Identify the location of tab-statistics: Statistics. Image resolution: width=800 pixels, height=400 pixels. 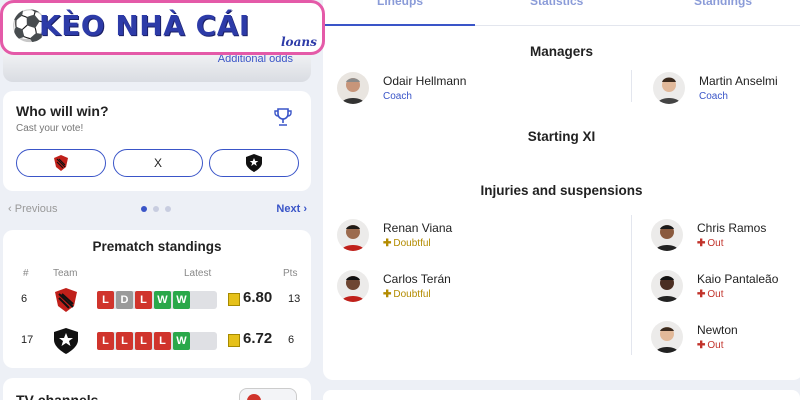
(556, 4).